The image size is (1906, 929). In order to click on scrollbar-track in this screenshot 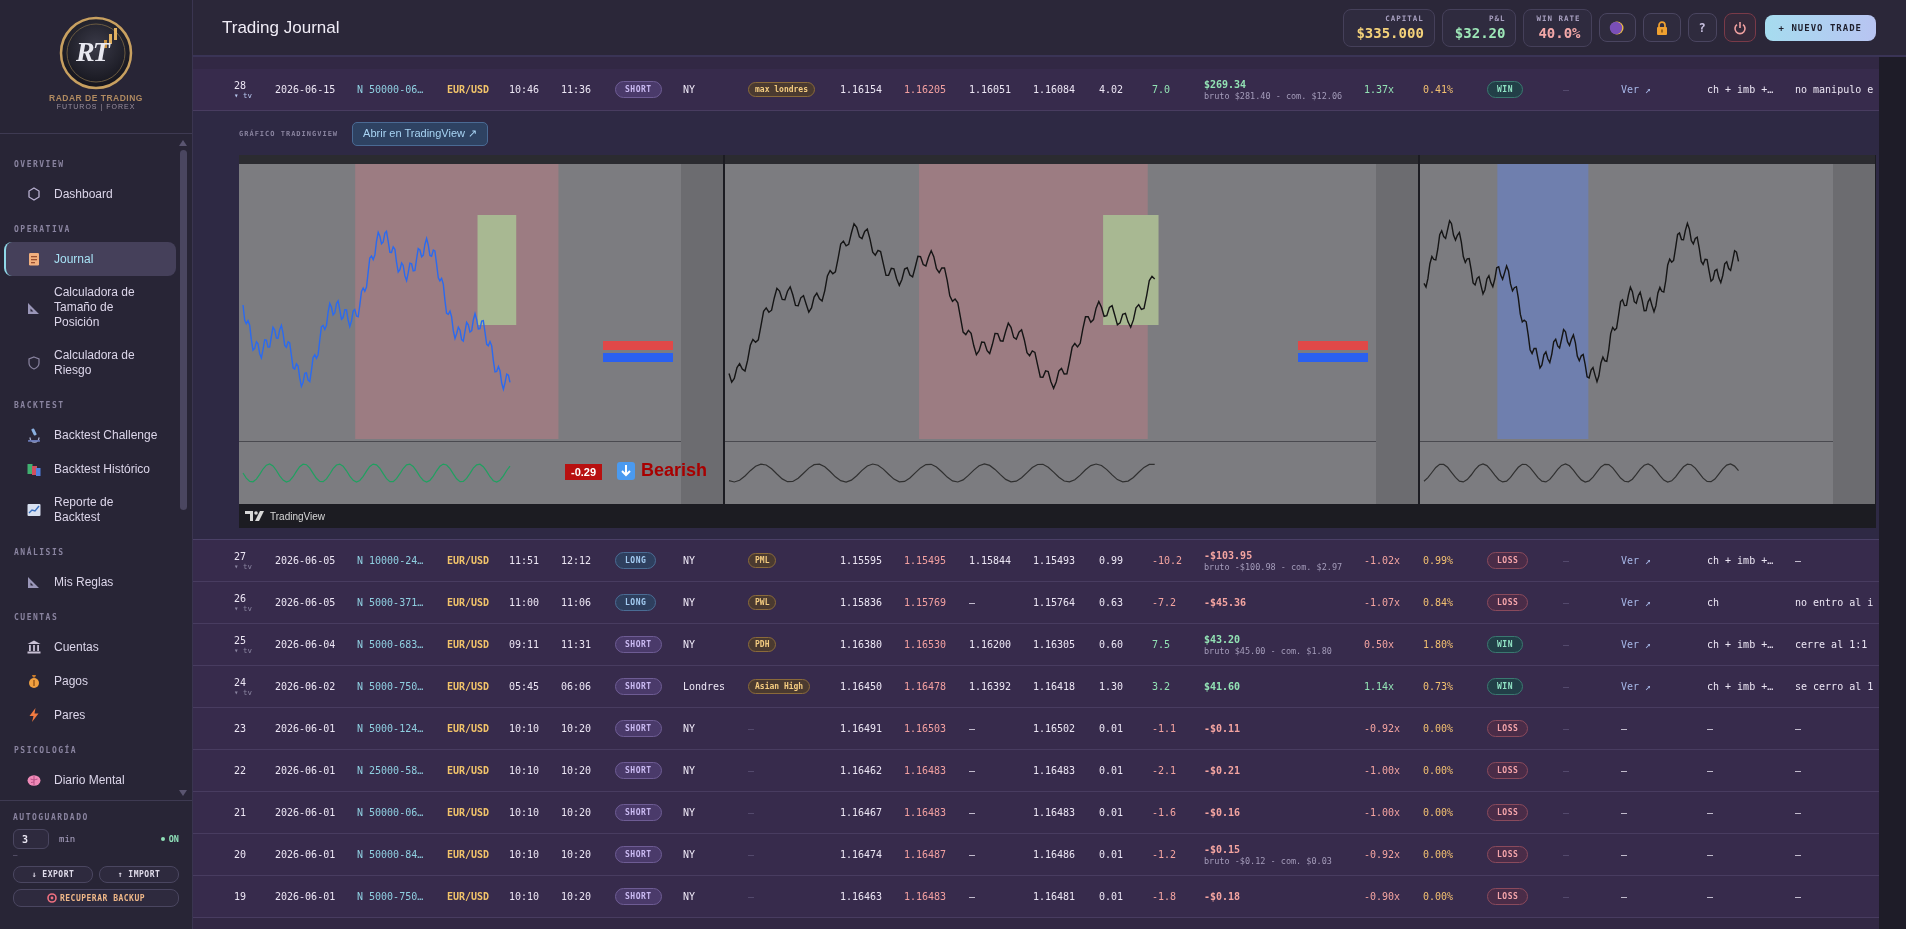, I will do `click(1892, 493)`.